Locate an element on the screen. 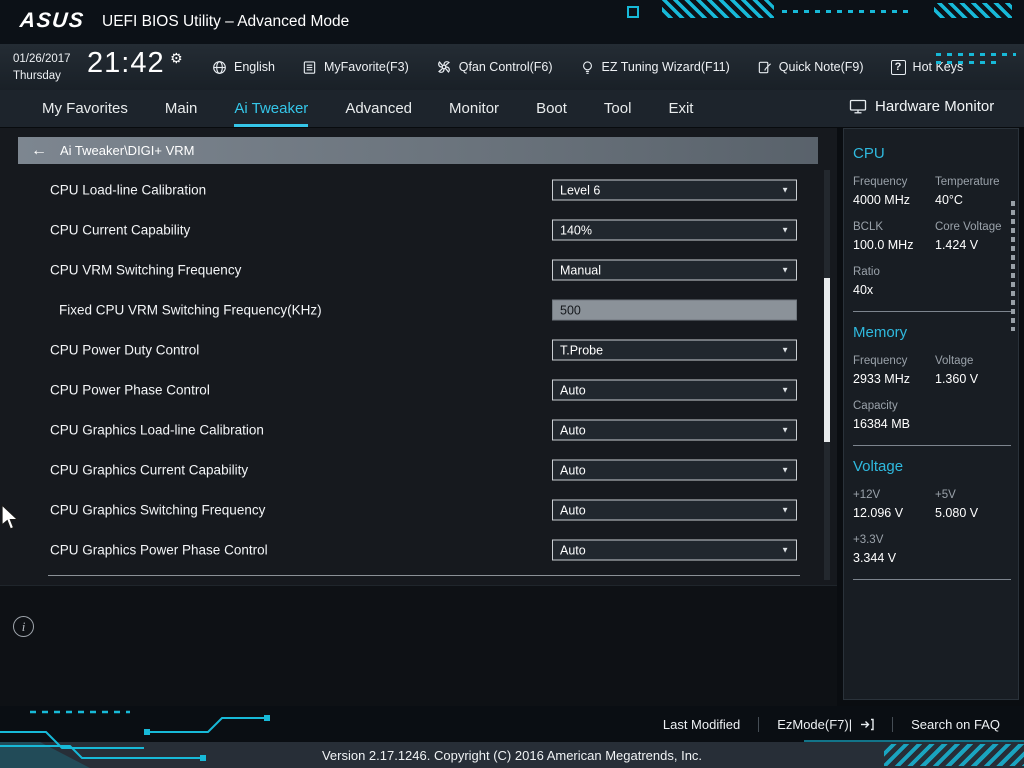 The image size is (1024, 768). scrollbar-thumb is located at coordinates (827, 360).